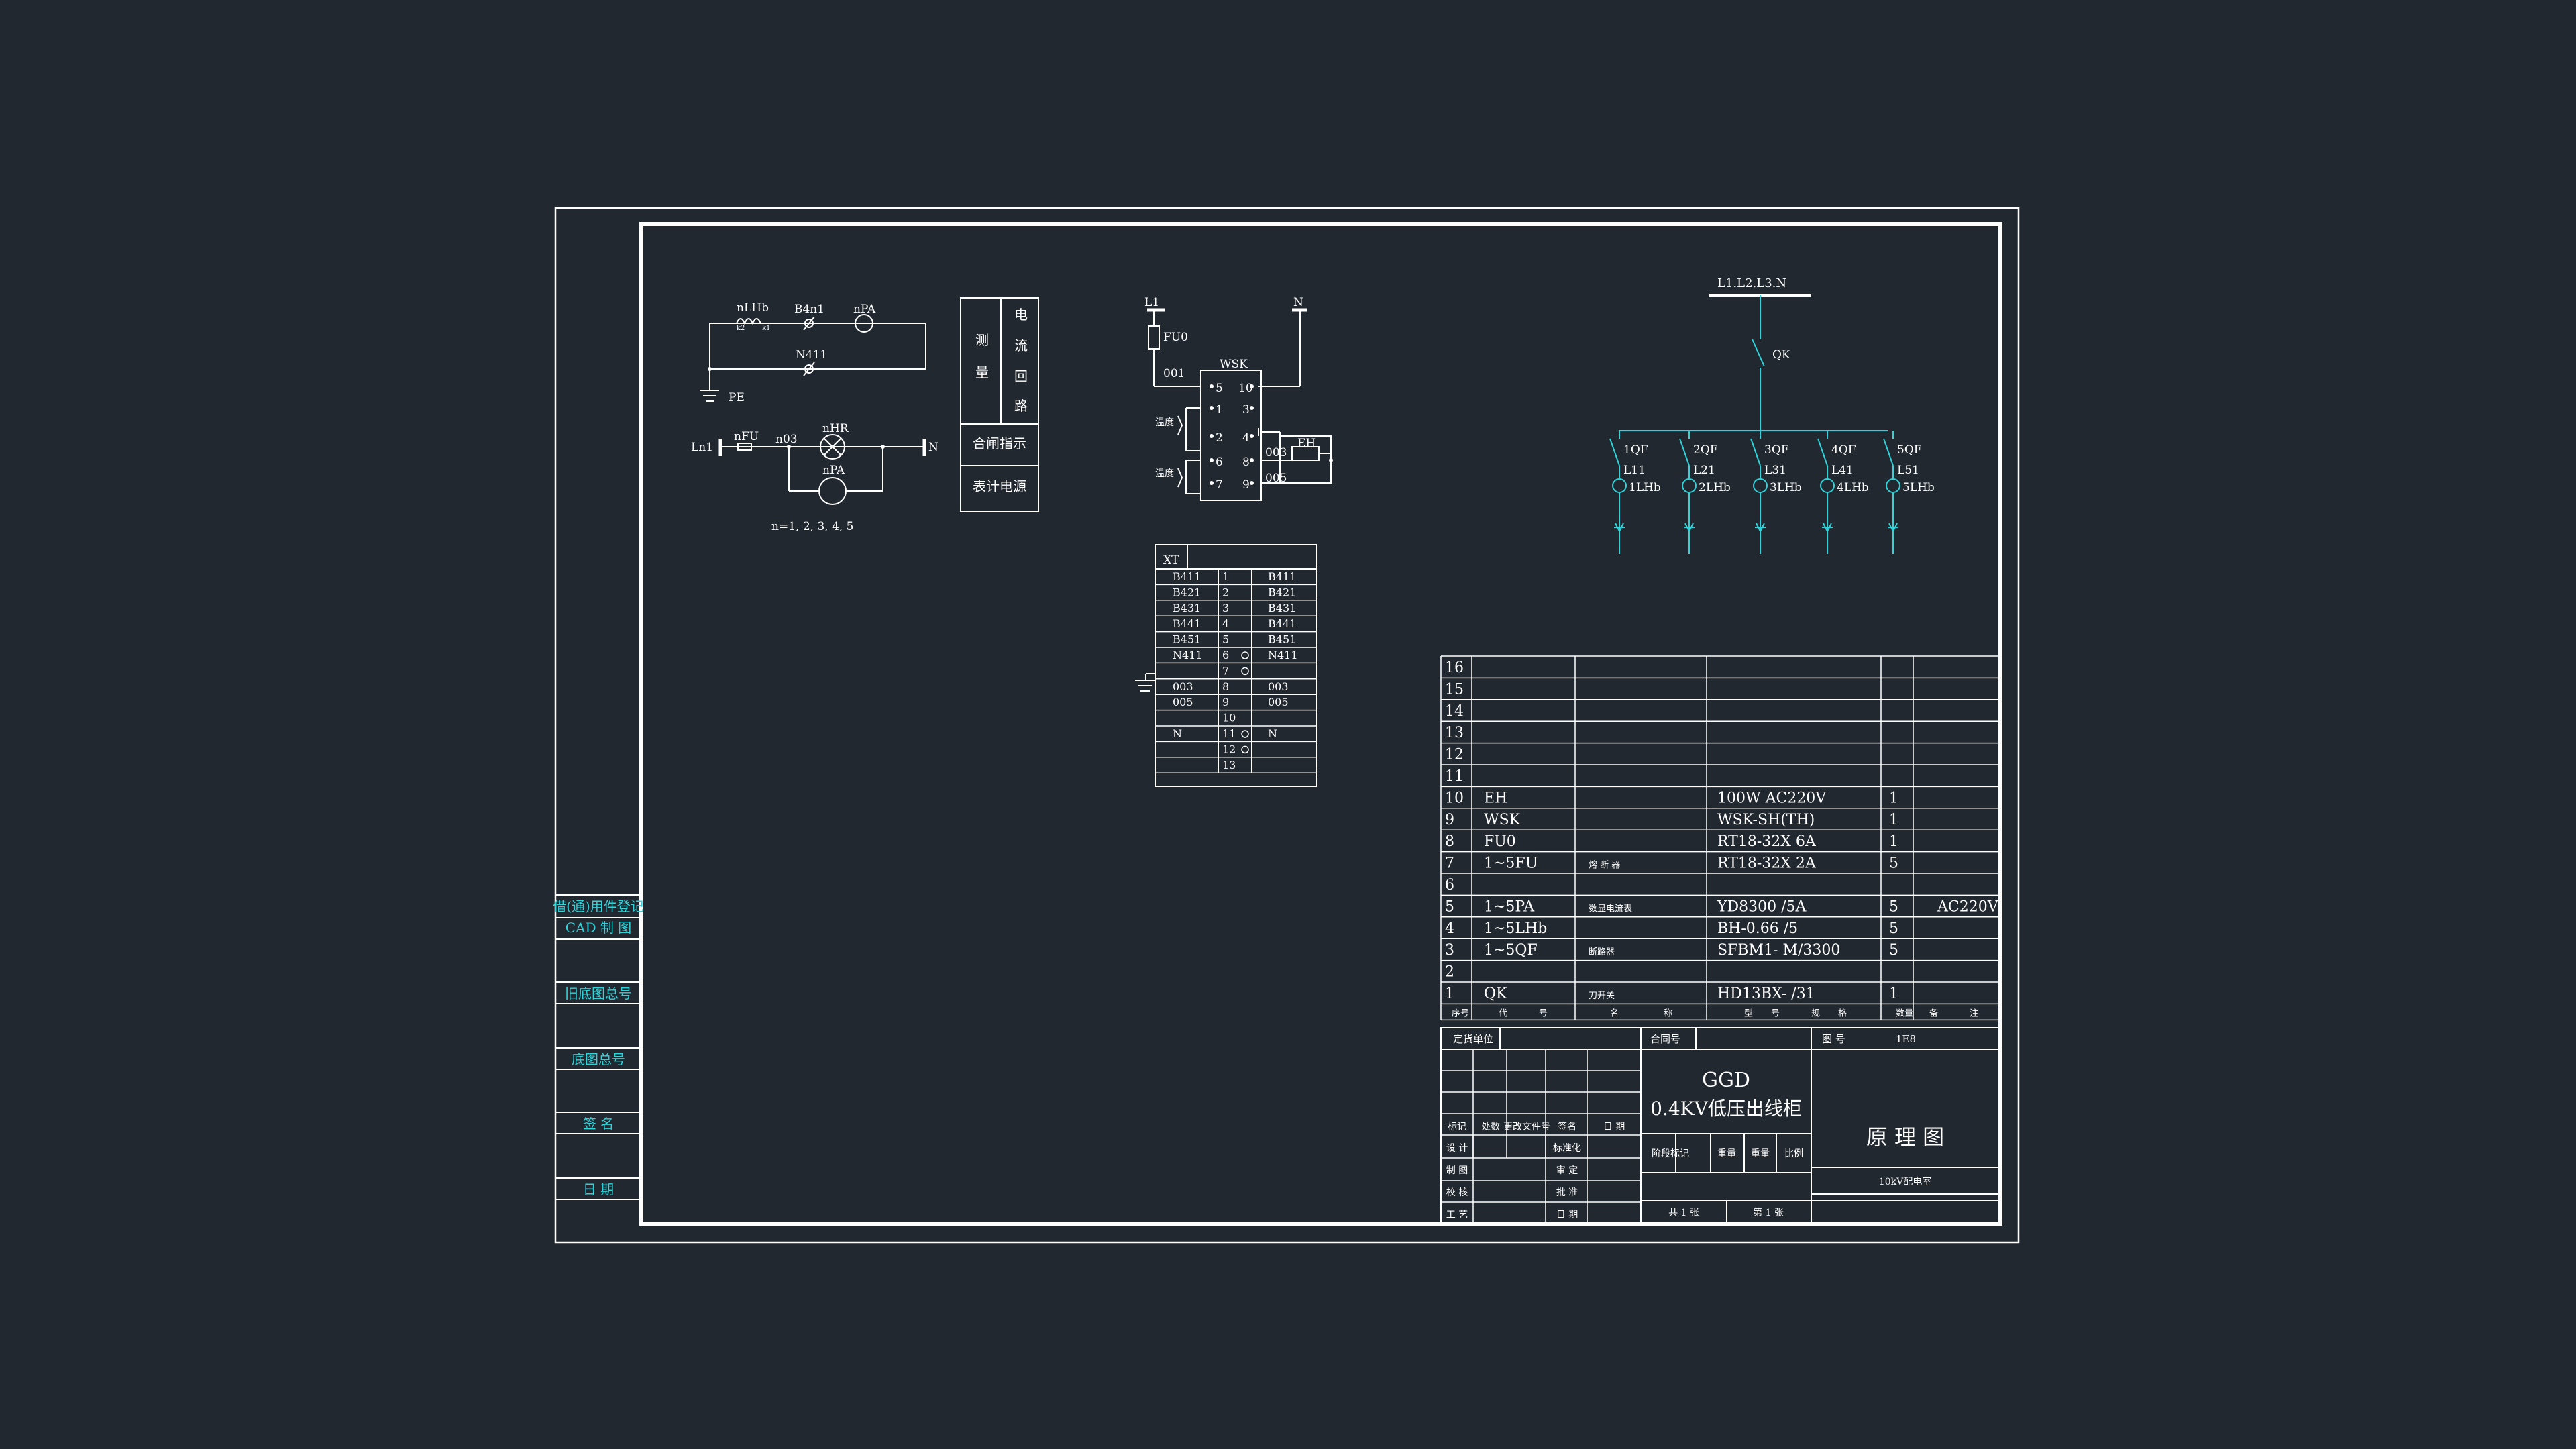 The width and height of the screenshot is (2576, 1449). What do you see at coordinates (1225, 655) in the screenshot?
I see `xt-row-terminal: 6` at bounding box center [1225, 655].